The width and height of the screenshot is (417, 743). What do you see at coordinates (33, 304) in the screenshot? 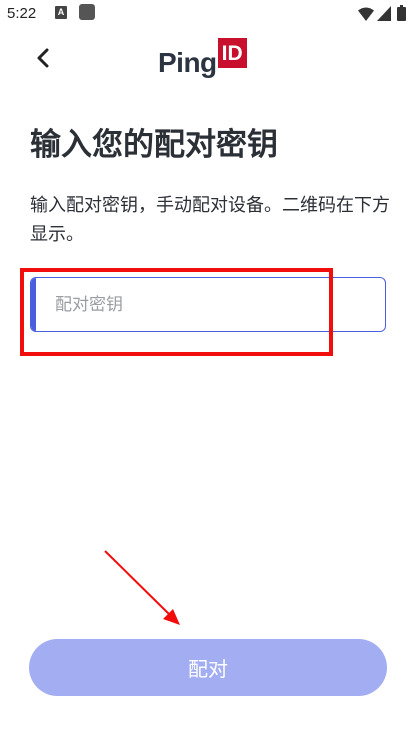
I see `input-focus-accent` at bounding box center [33, 304].